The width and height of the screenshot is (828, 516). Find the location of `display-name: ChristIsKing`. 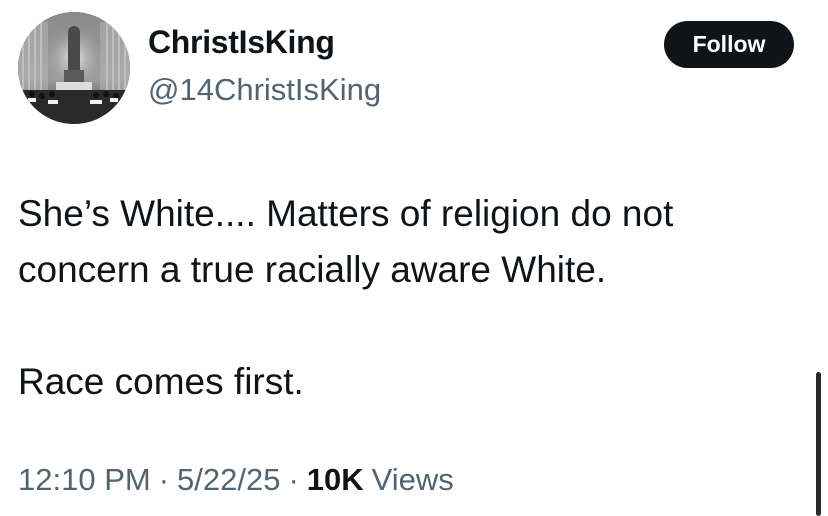

display-name: ChristIsKing is located at coordinates (241, 42).